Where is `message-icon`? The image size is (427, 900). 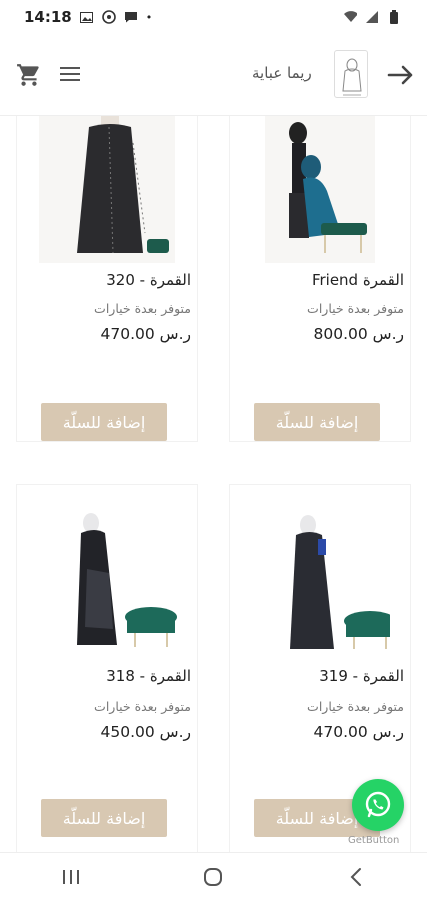
message-icon is located at coordinates (131, 17).